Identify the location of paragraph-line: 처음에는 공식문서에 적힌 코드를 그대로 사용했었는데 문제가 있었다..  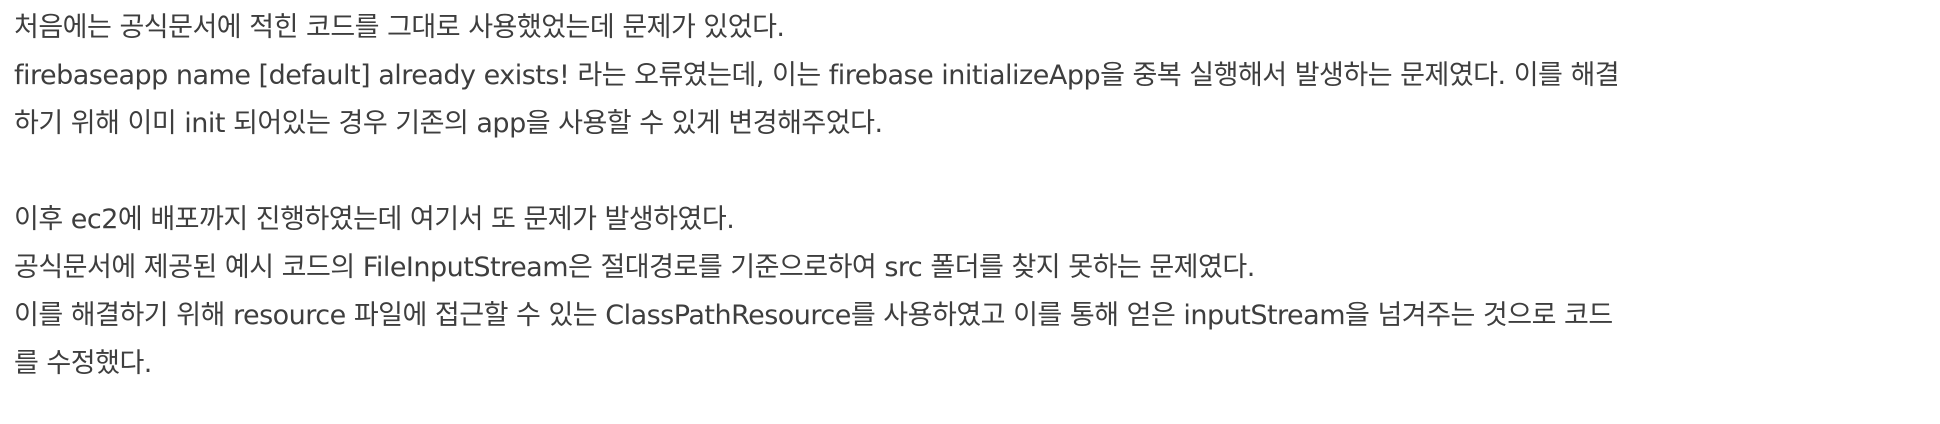
(399, 27).